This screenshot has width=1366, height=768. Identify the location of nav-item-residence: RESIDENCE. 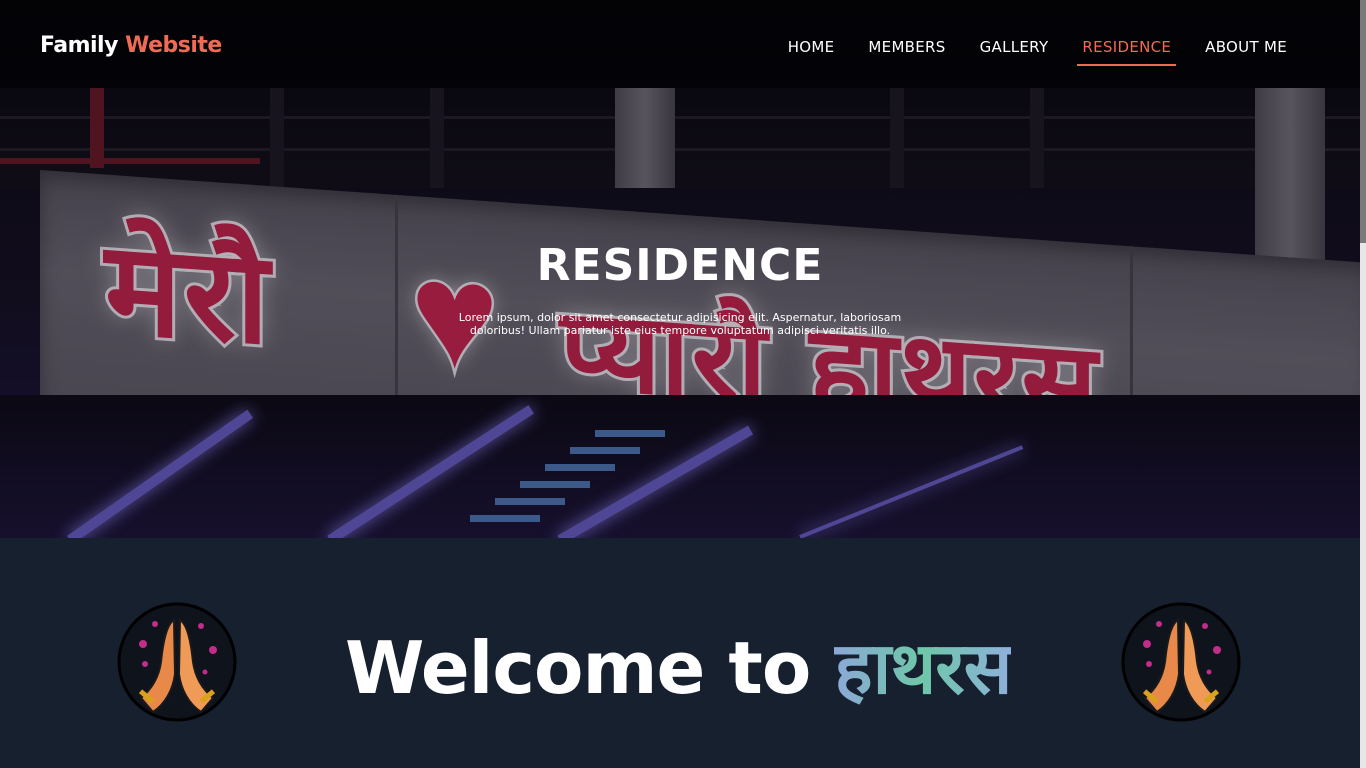
(1126, 52).